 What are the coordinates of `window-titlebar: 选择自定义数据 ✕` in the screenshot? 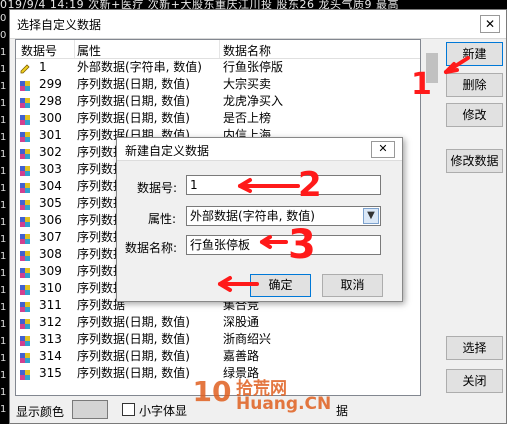 It's located at (258, 24).